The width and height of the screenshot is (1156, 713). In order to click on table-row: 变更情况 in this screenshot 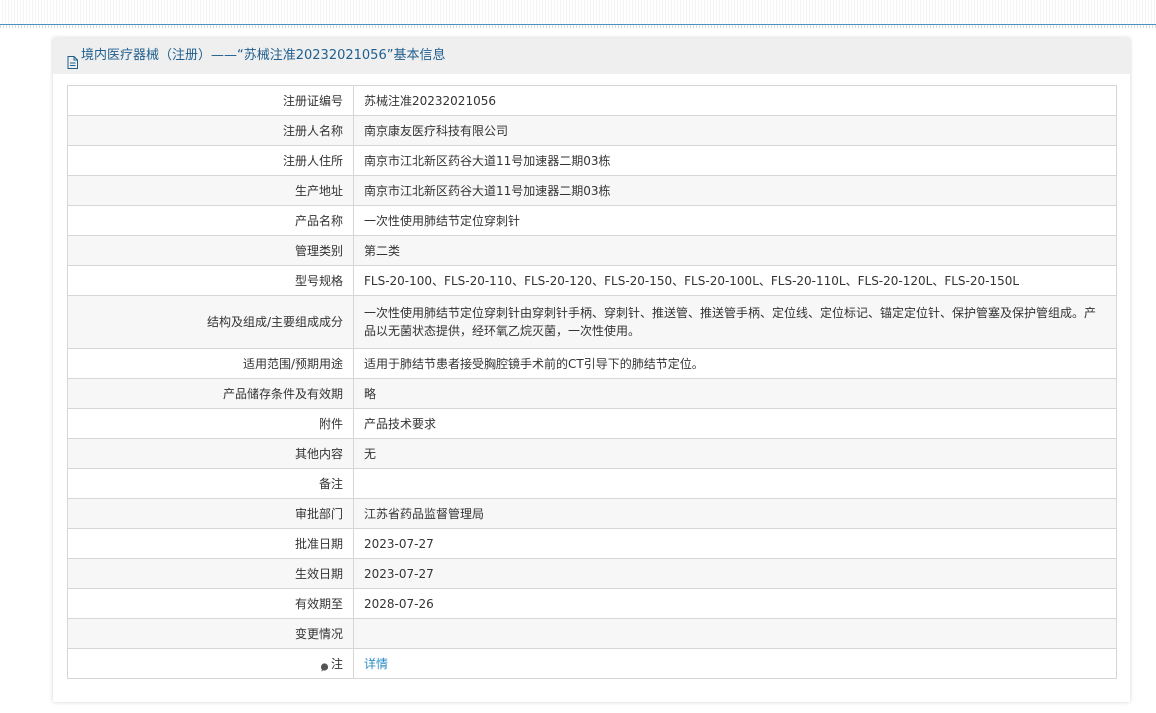, I will do `click(592, 633)`.